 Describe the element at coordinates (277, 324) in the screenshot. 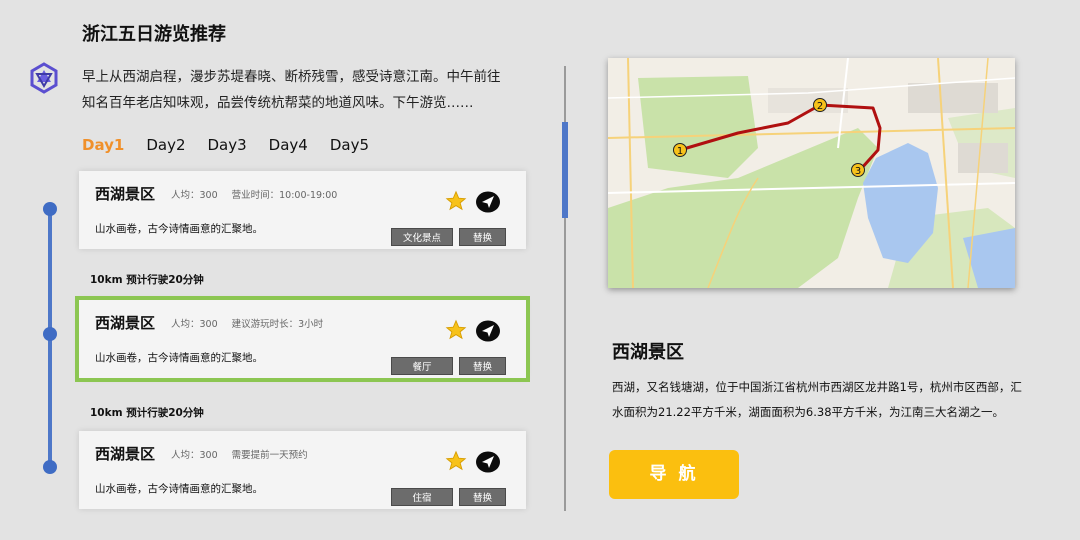

I see `card-info: 建议游玩时长：3小时` at that location.